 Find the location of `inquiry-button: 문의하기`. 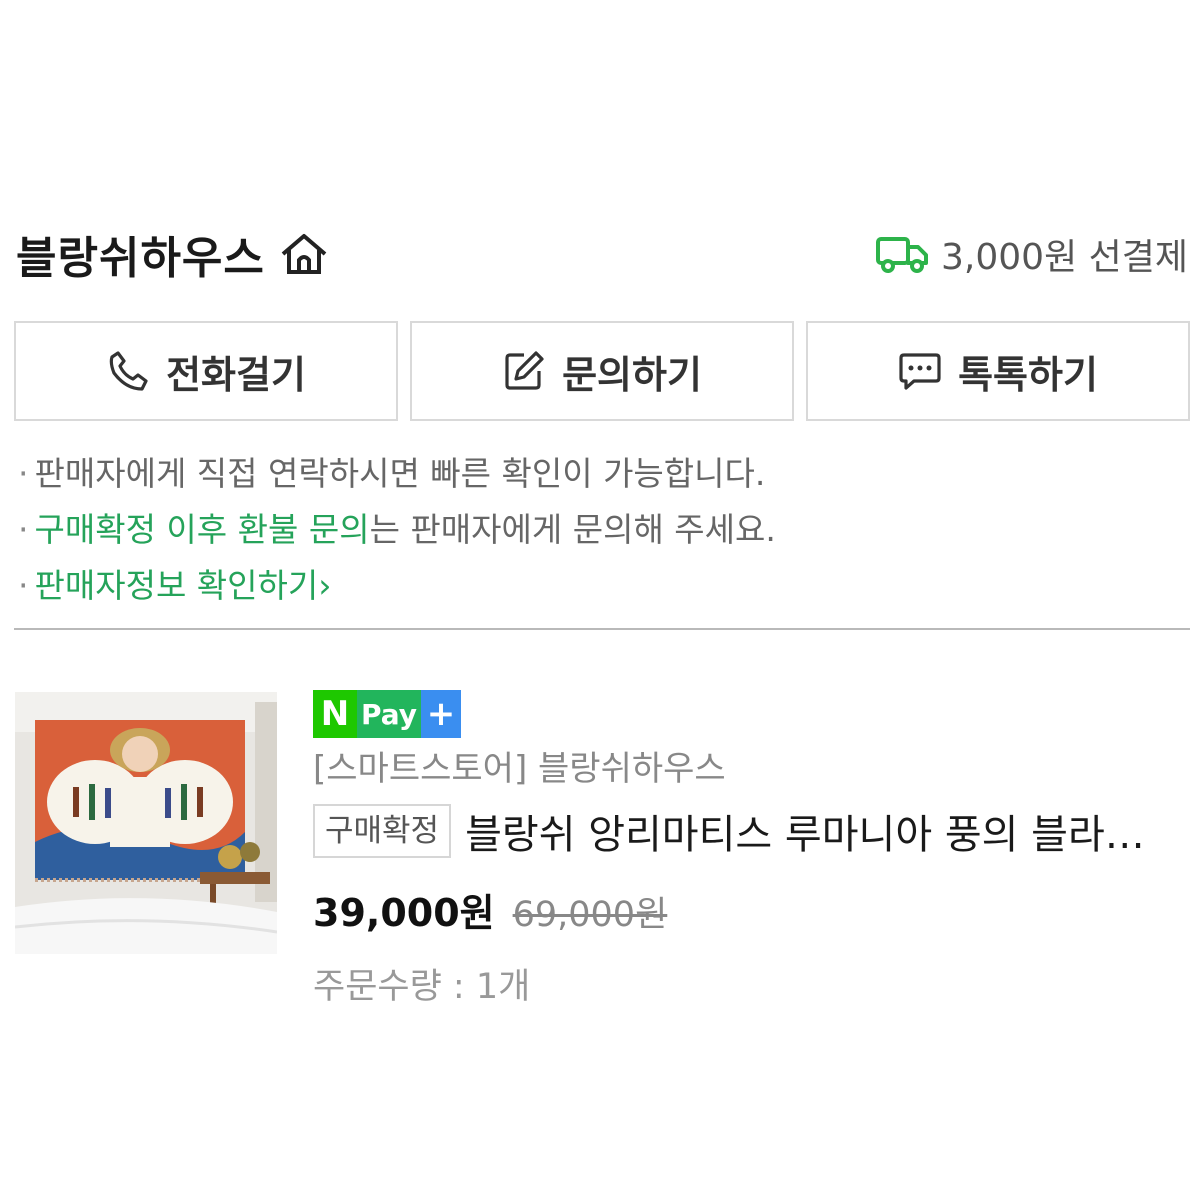

inquiry-button: 문의하기 is located at coordinates (602, 371).